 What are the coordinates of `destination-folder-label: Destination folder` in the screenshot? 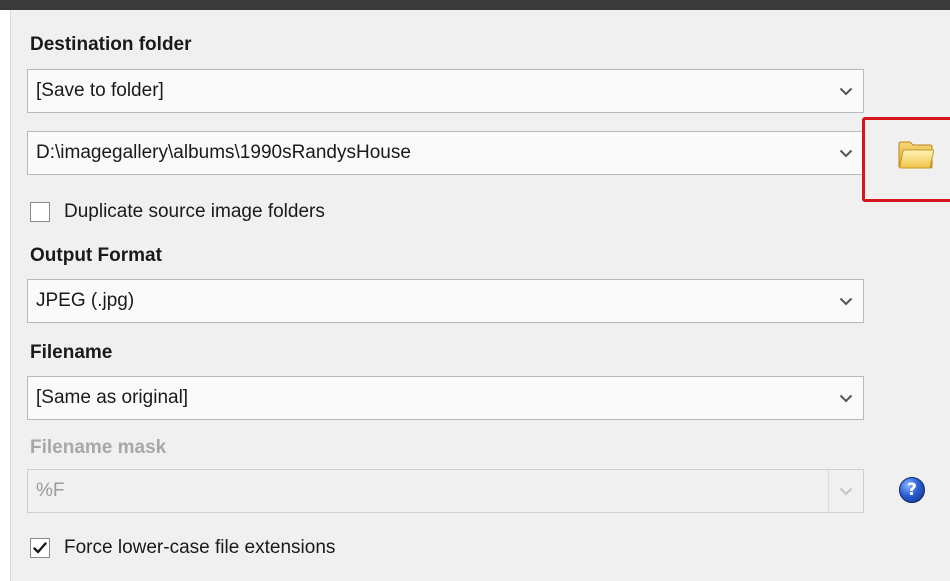 It's located at (111, 44).